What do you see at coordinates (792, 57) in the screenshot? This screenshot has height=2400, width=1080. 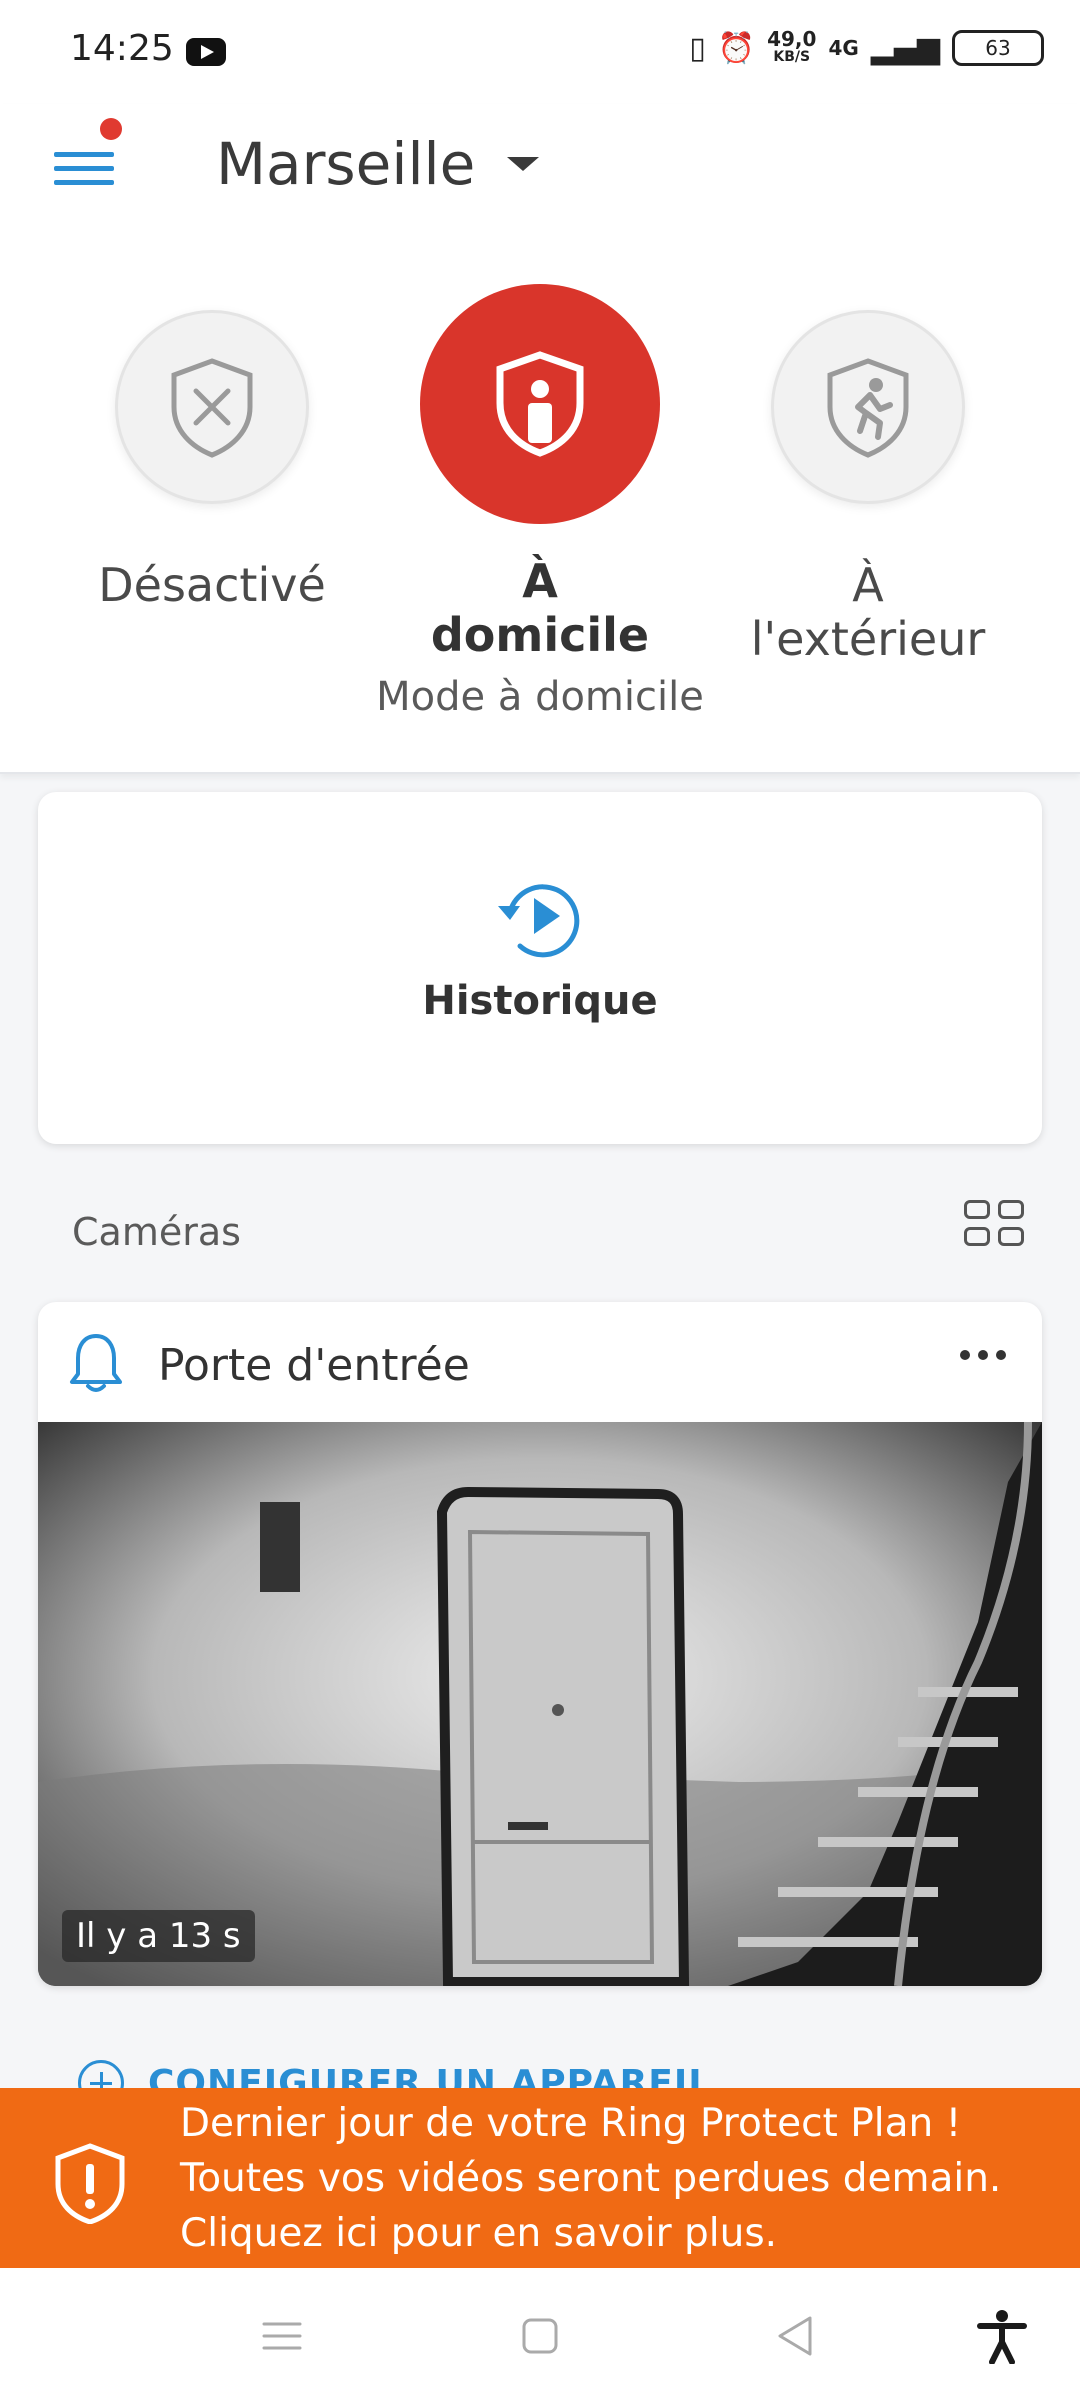 I see `speed-unit: KB/S` at bounding box center [792, 57].